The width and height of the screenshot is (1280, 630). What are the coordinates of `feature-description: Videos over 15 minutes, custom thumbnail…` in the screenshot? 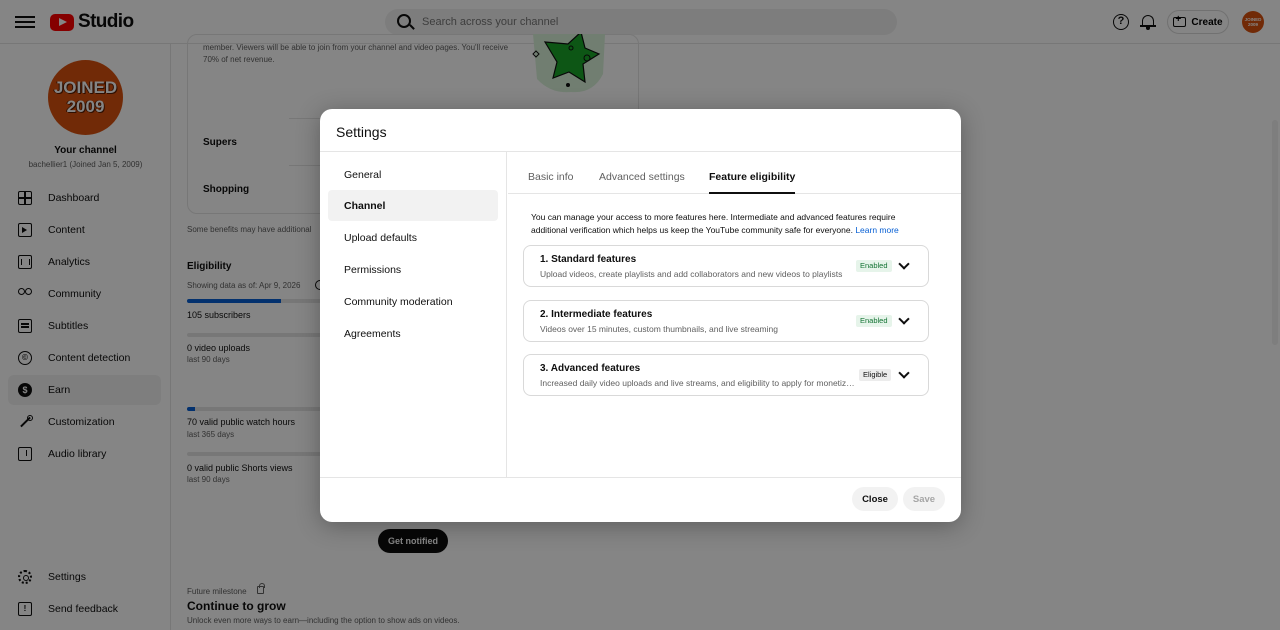 It's located at (659, 329).